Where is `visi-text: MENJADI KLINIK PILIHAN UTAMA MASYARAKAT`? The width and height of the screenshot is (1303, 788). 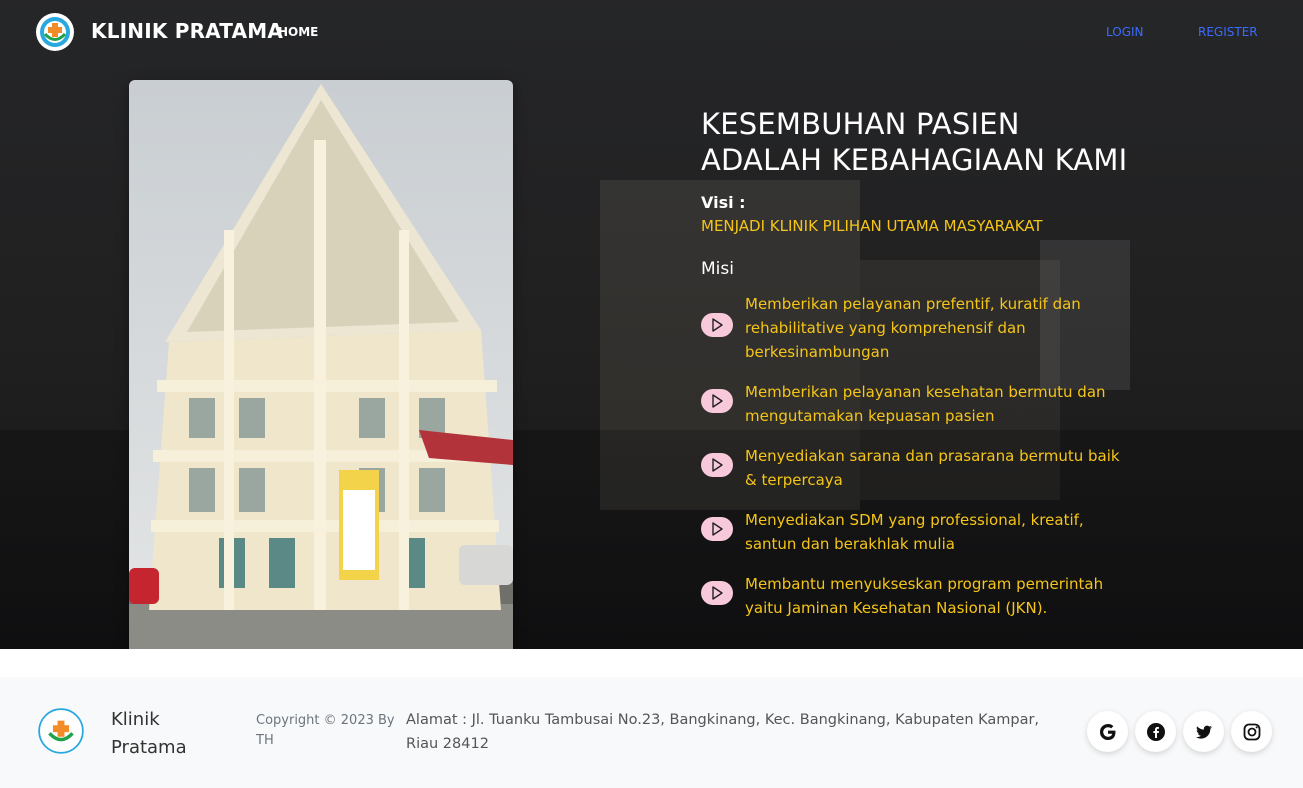 visi-text: MENJADI KLINIK PILIHAN UTAMA MASYARAKAT is located at coordinates (872, 226).